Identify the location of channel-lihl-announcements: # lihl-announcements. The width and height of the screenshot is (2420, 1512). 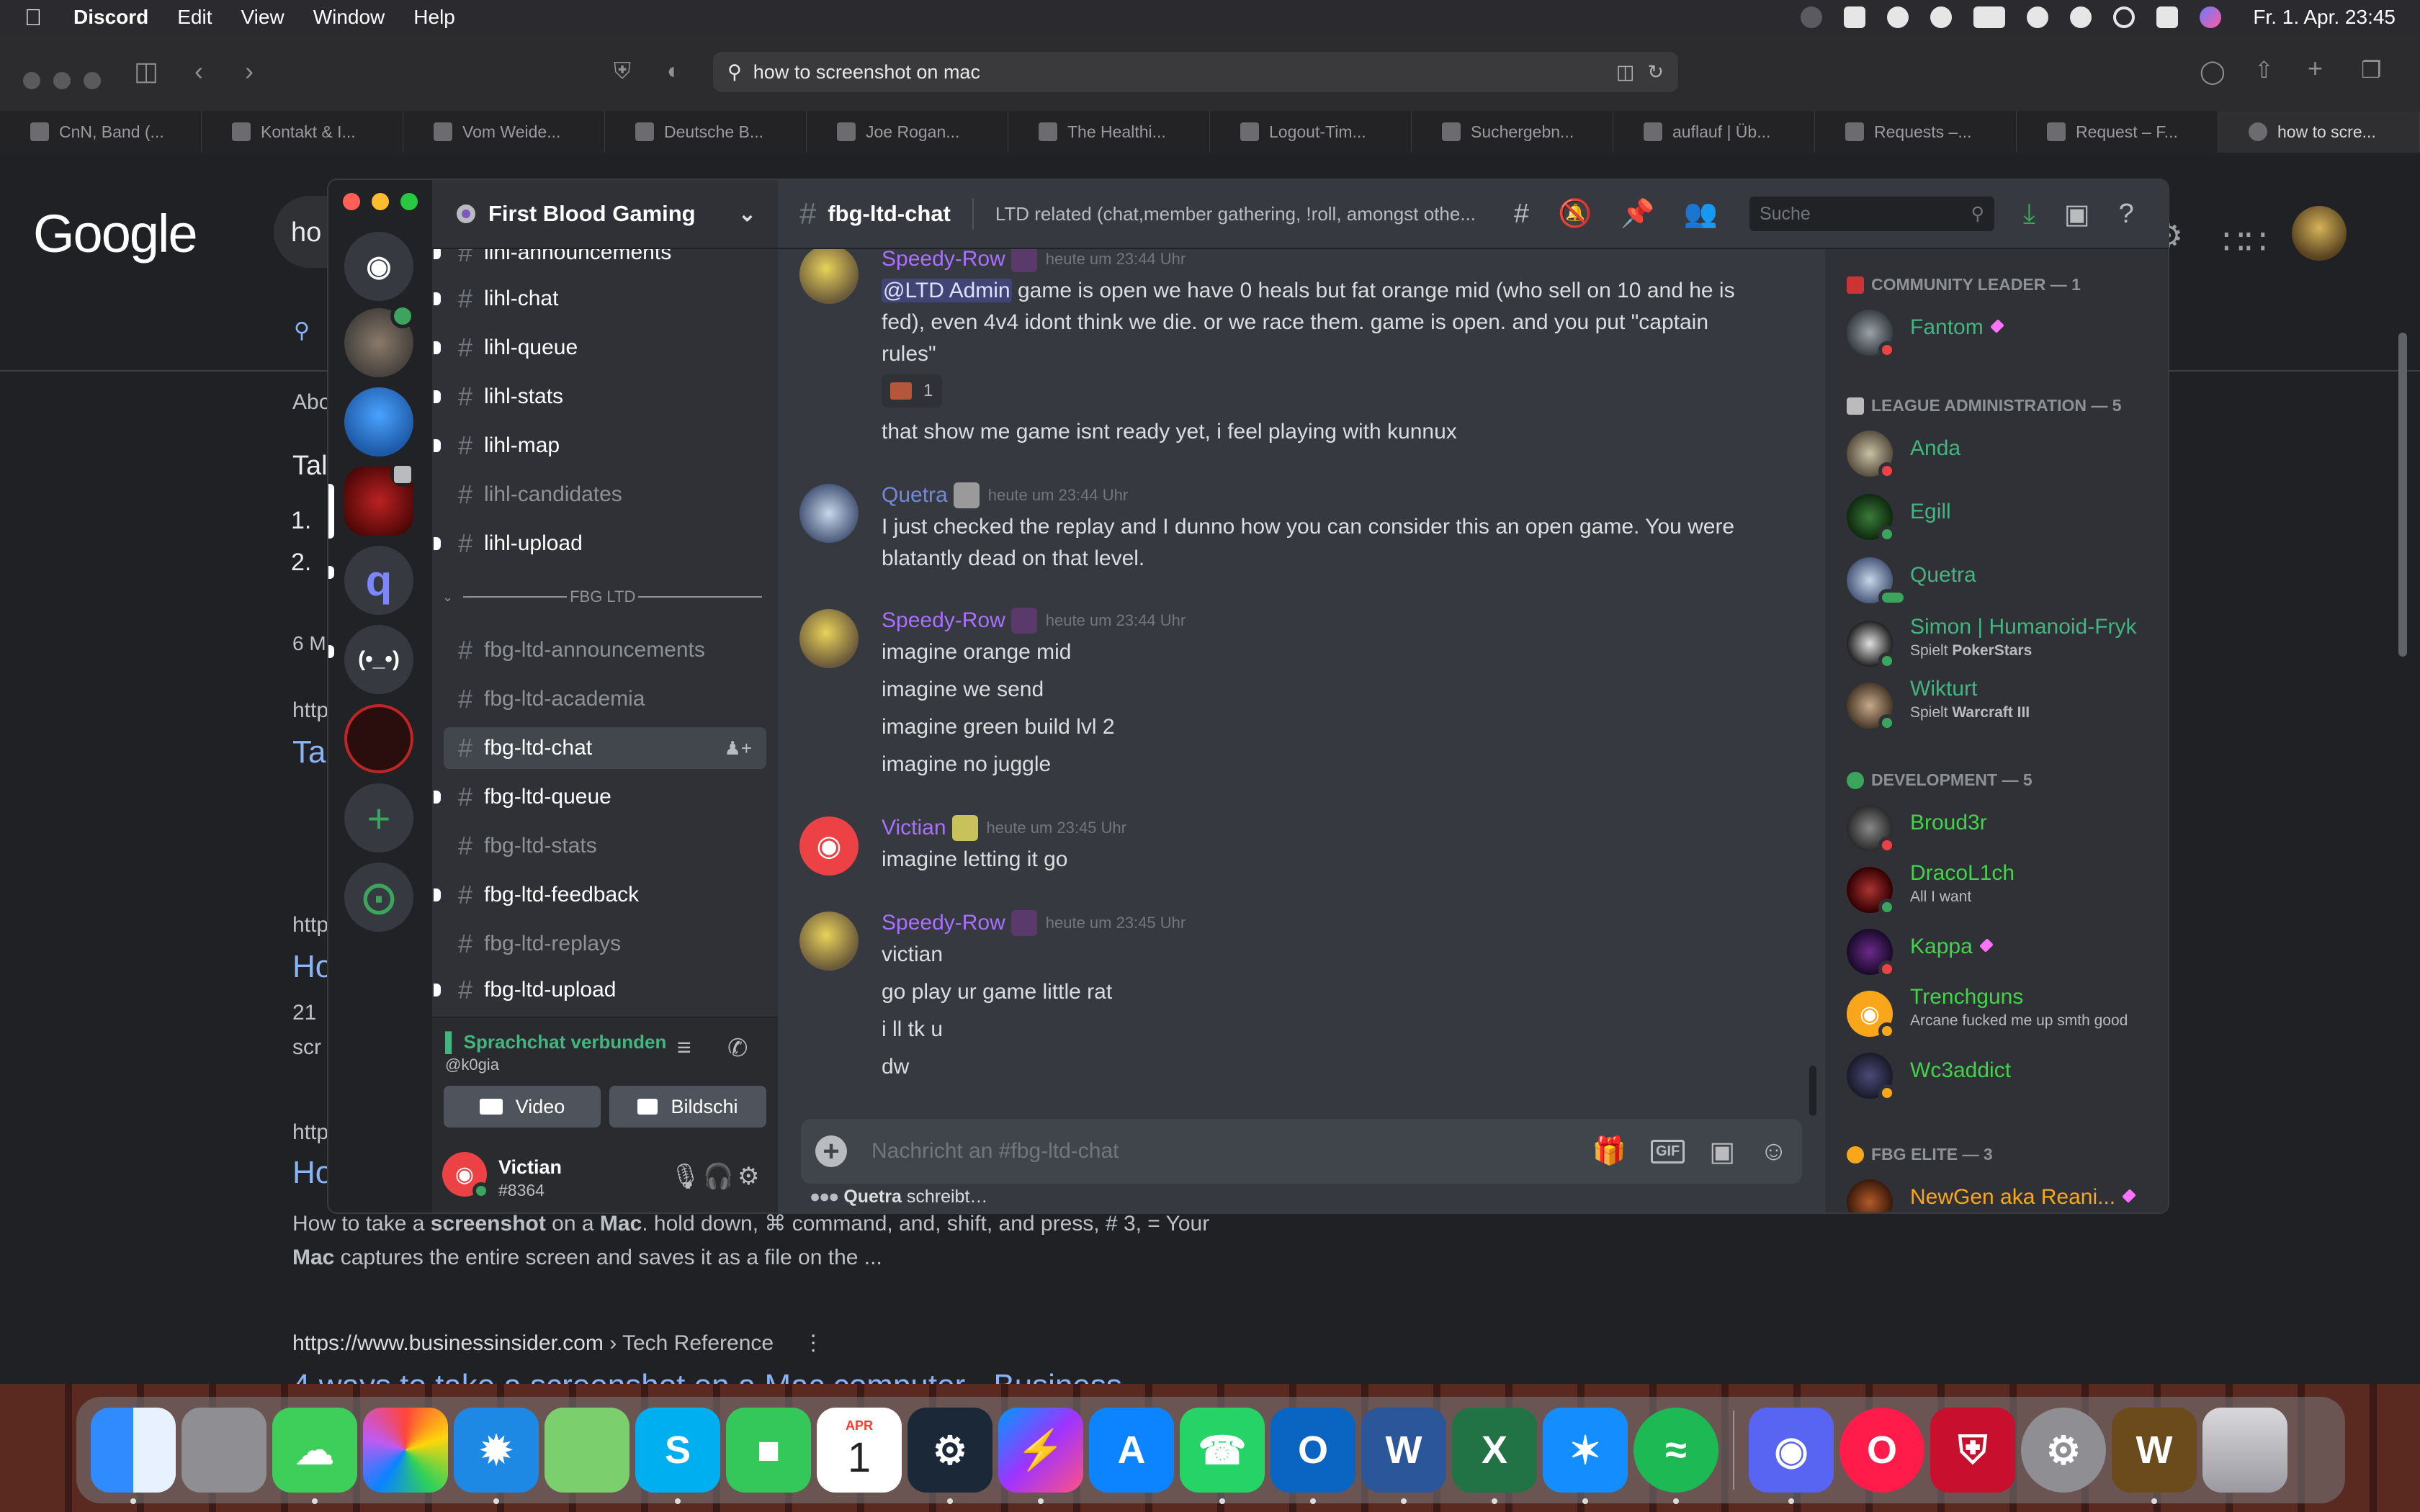
(600, 261).